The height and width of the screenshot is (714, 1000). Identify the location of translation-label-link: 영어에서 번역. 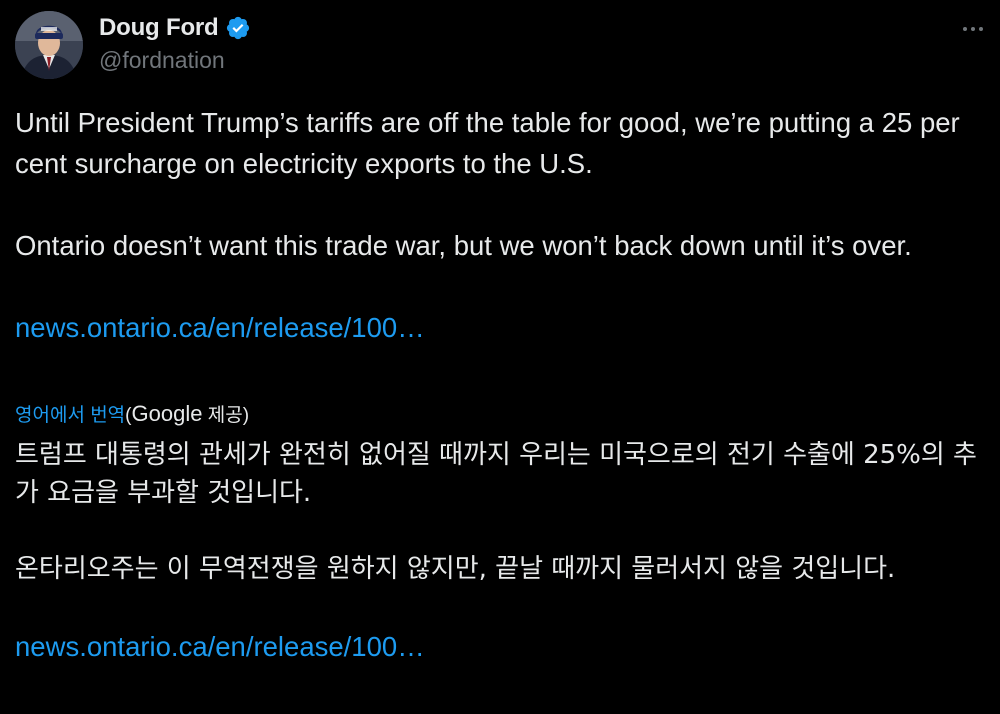
(70, 415).